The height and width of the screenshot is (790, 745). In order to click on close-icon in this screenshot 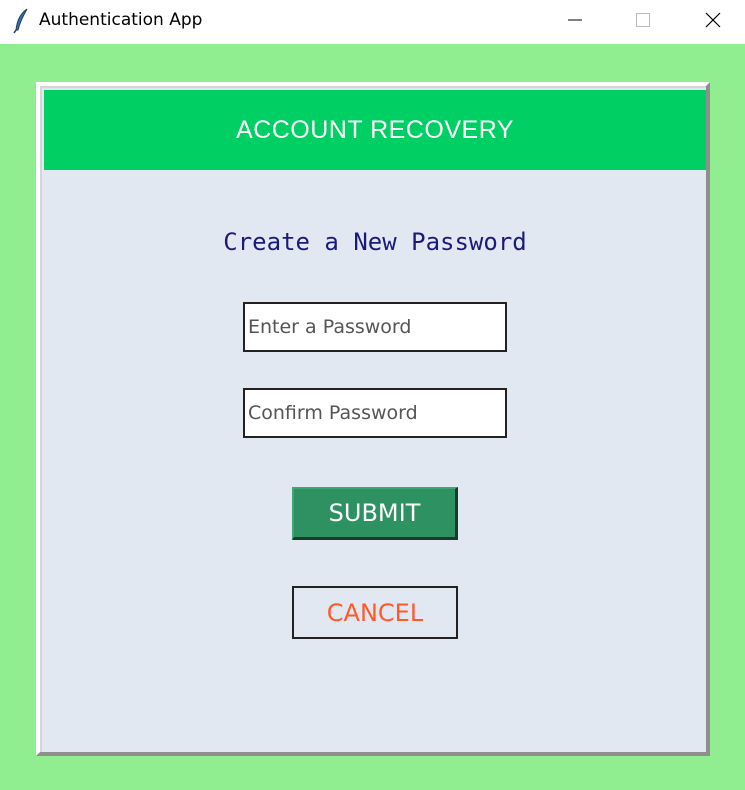, I will do `click(713, 22)`.